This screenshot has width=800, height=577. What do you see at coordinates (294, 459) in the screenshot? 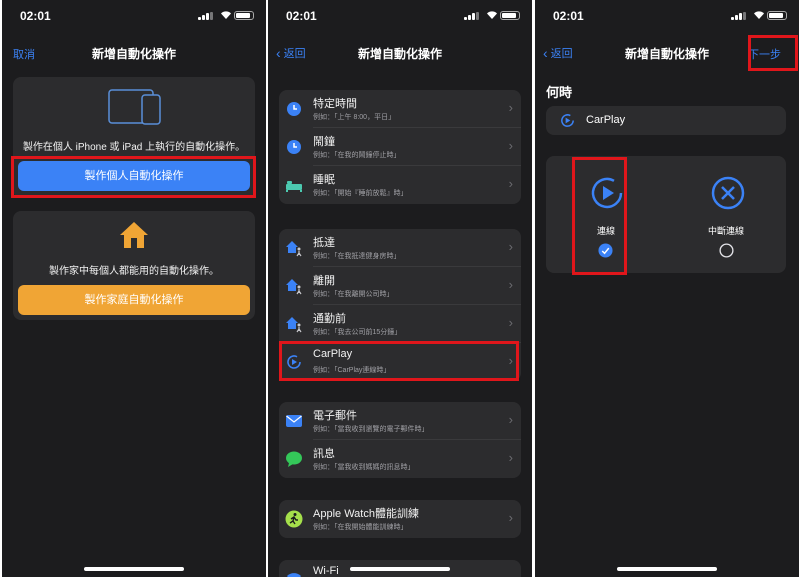
I see `message-icon` at bounding box center [294, 459].